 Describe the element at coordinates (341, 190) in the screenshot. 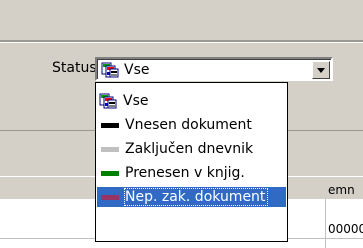

I see `column-header-partial: emn` at that location.